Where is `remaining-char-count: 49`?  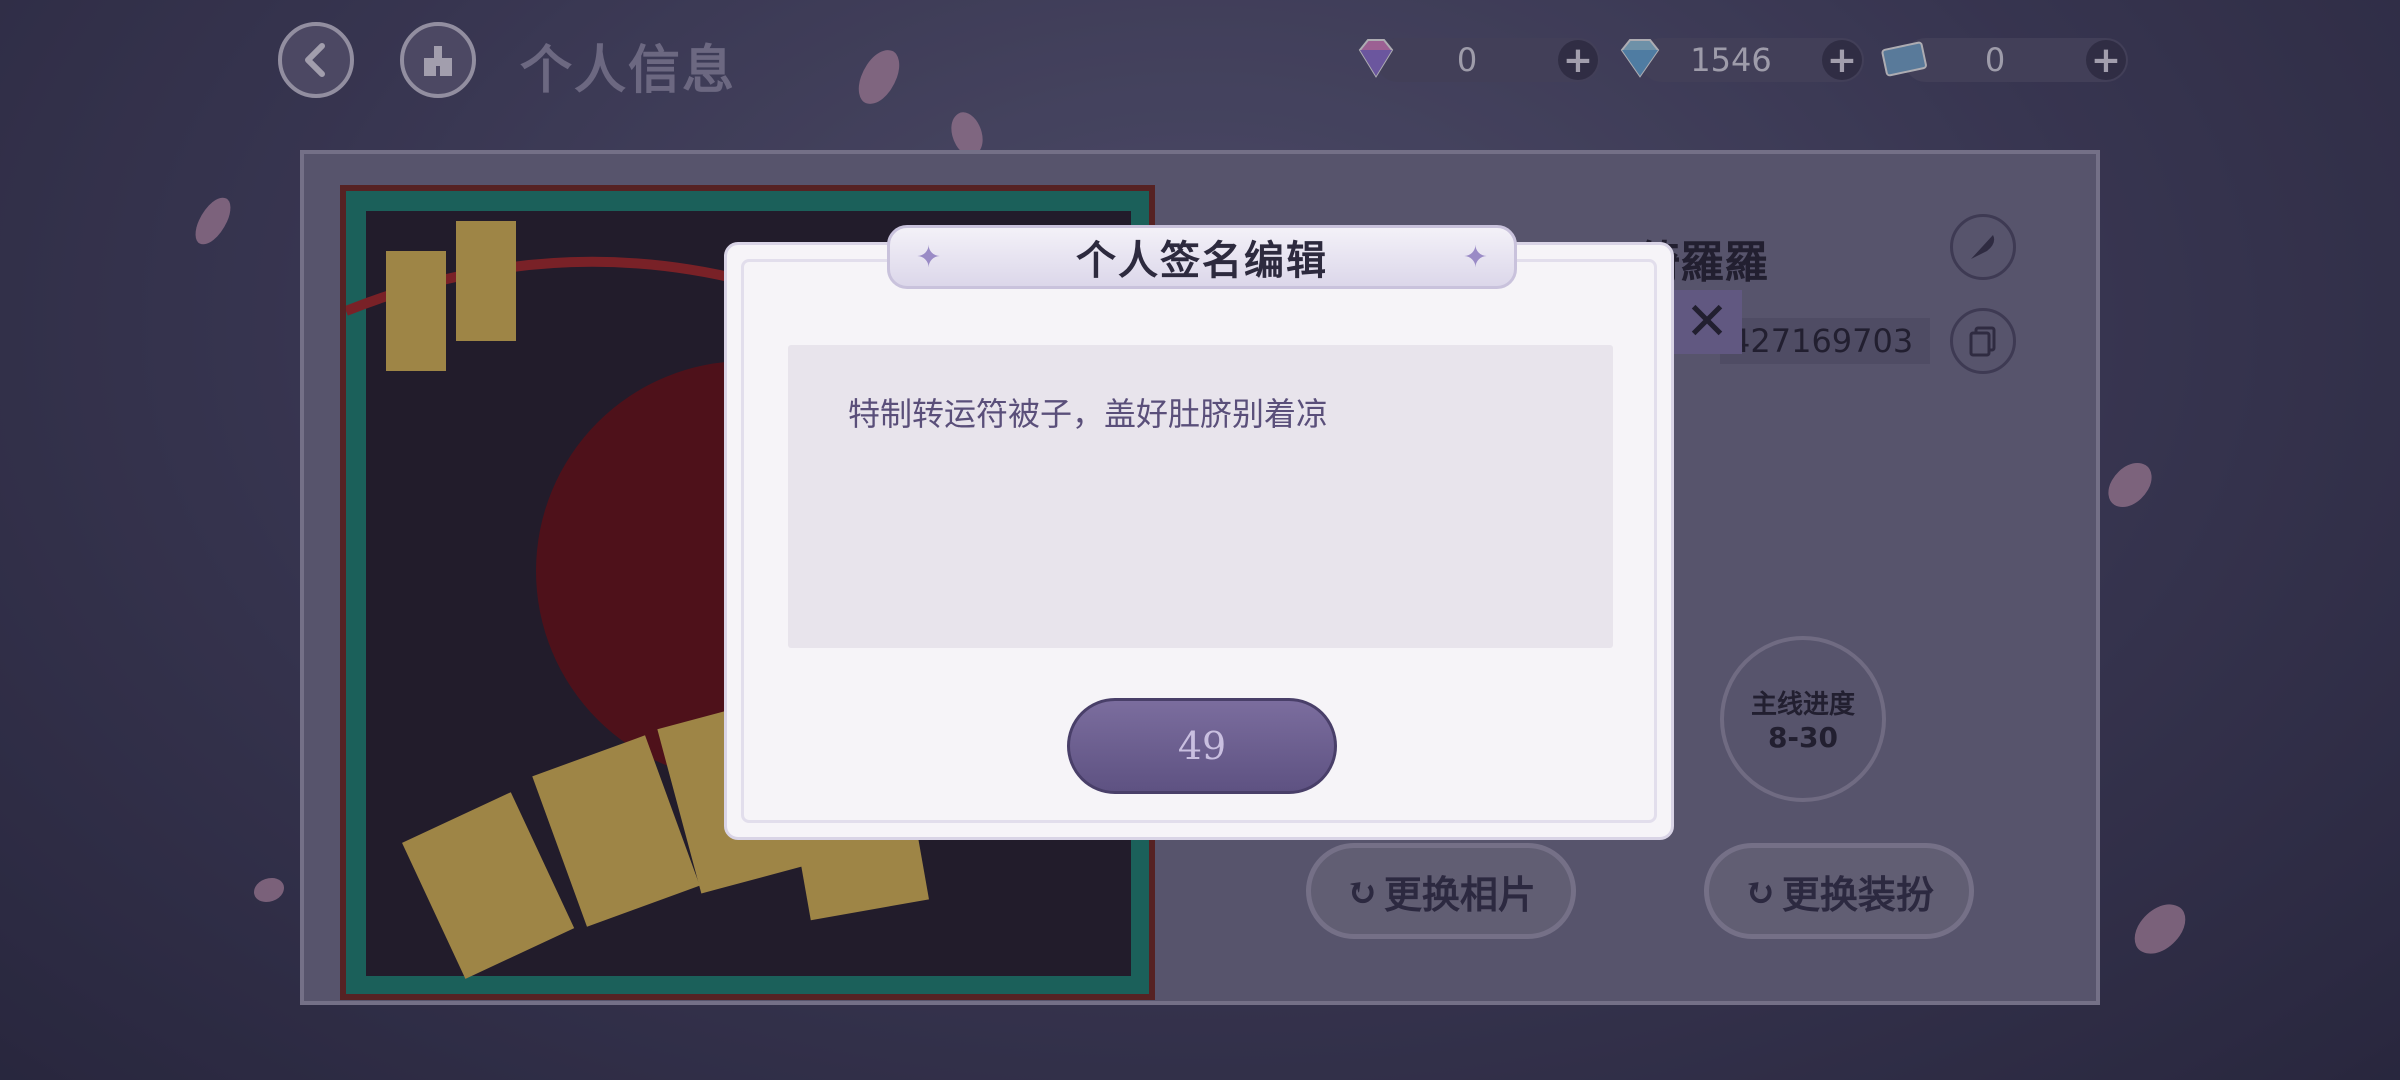
remaining-char-count: 49 is located at coordinates (1202, 746).